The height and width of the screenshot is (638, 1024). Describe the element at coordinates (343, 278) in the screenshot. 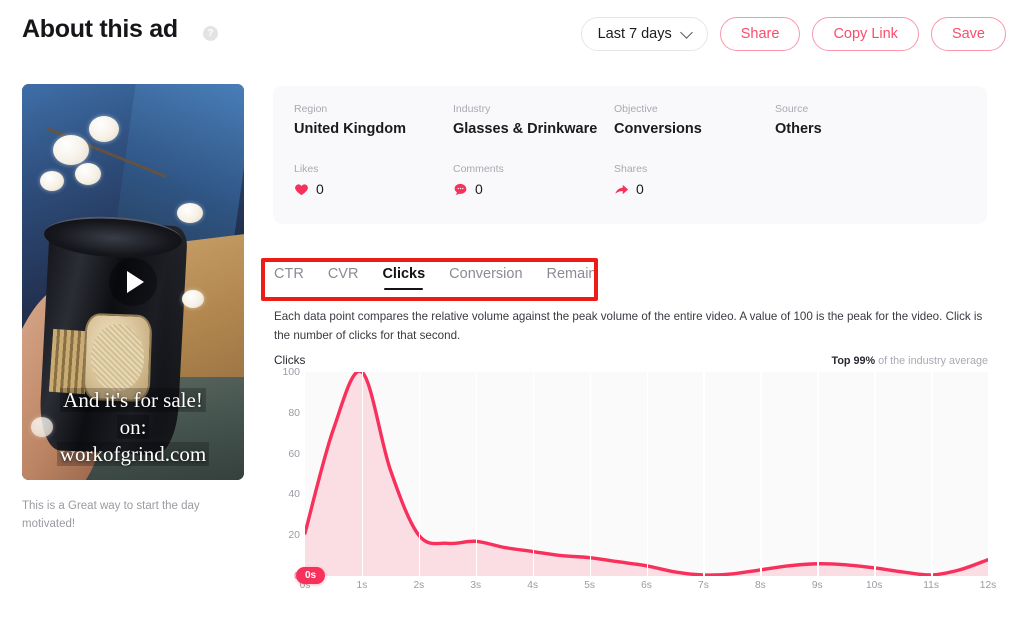

I see `tab-cvr: CVR` at that location.